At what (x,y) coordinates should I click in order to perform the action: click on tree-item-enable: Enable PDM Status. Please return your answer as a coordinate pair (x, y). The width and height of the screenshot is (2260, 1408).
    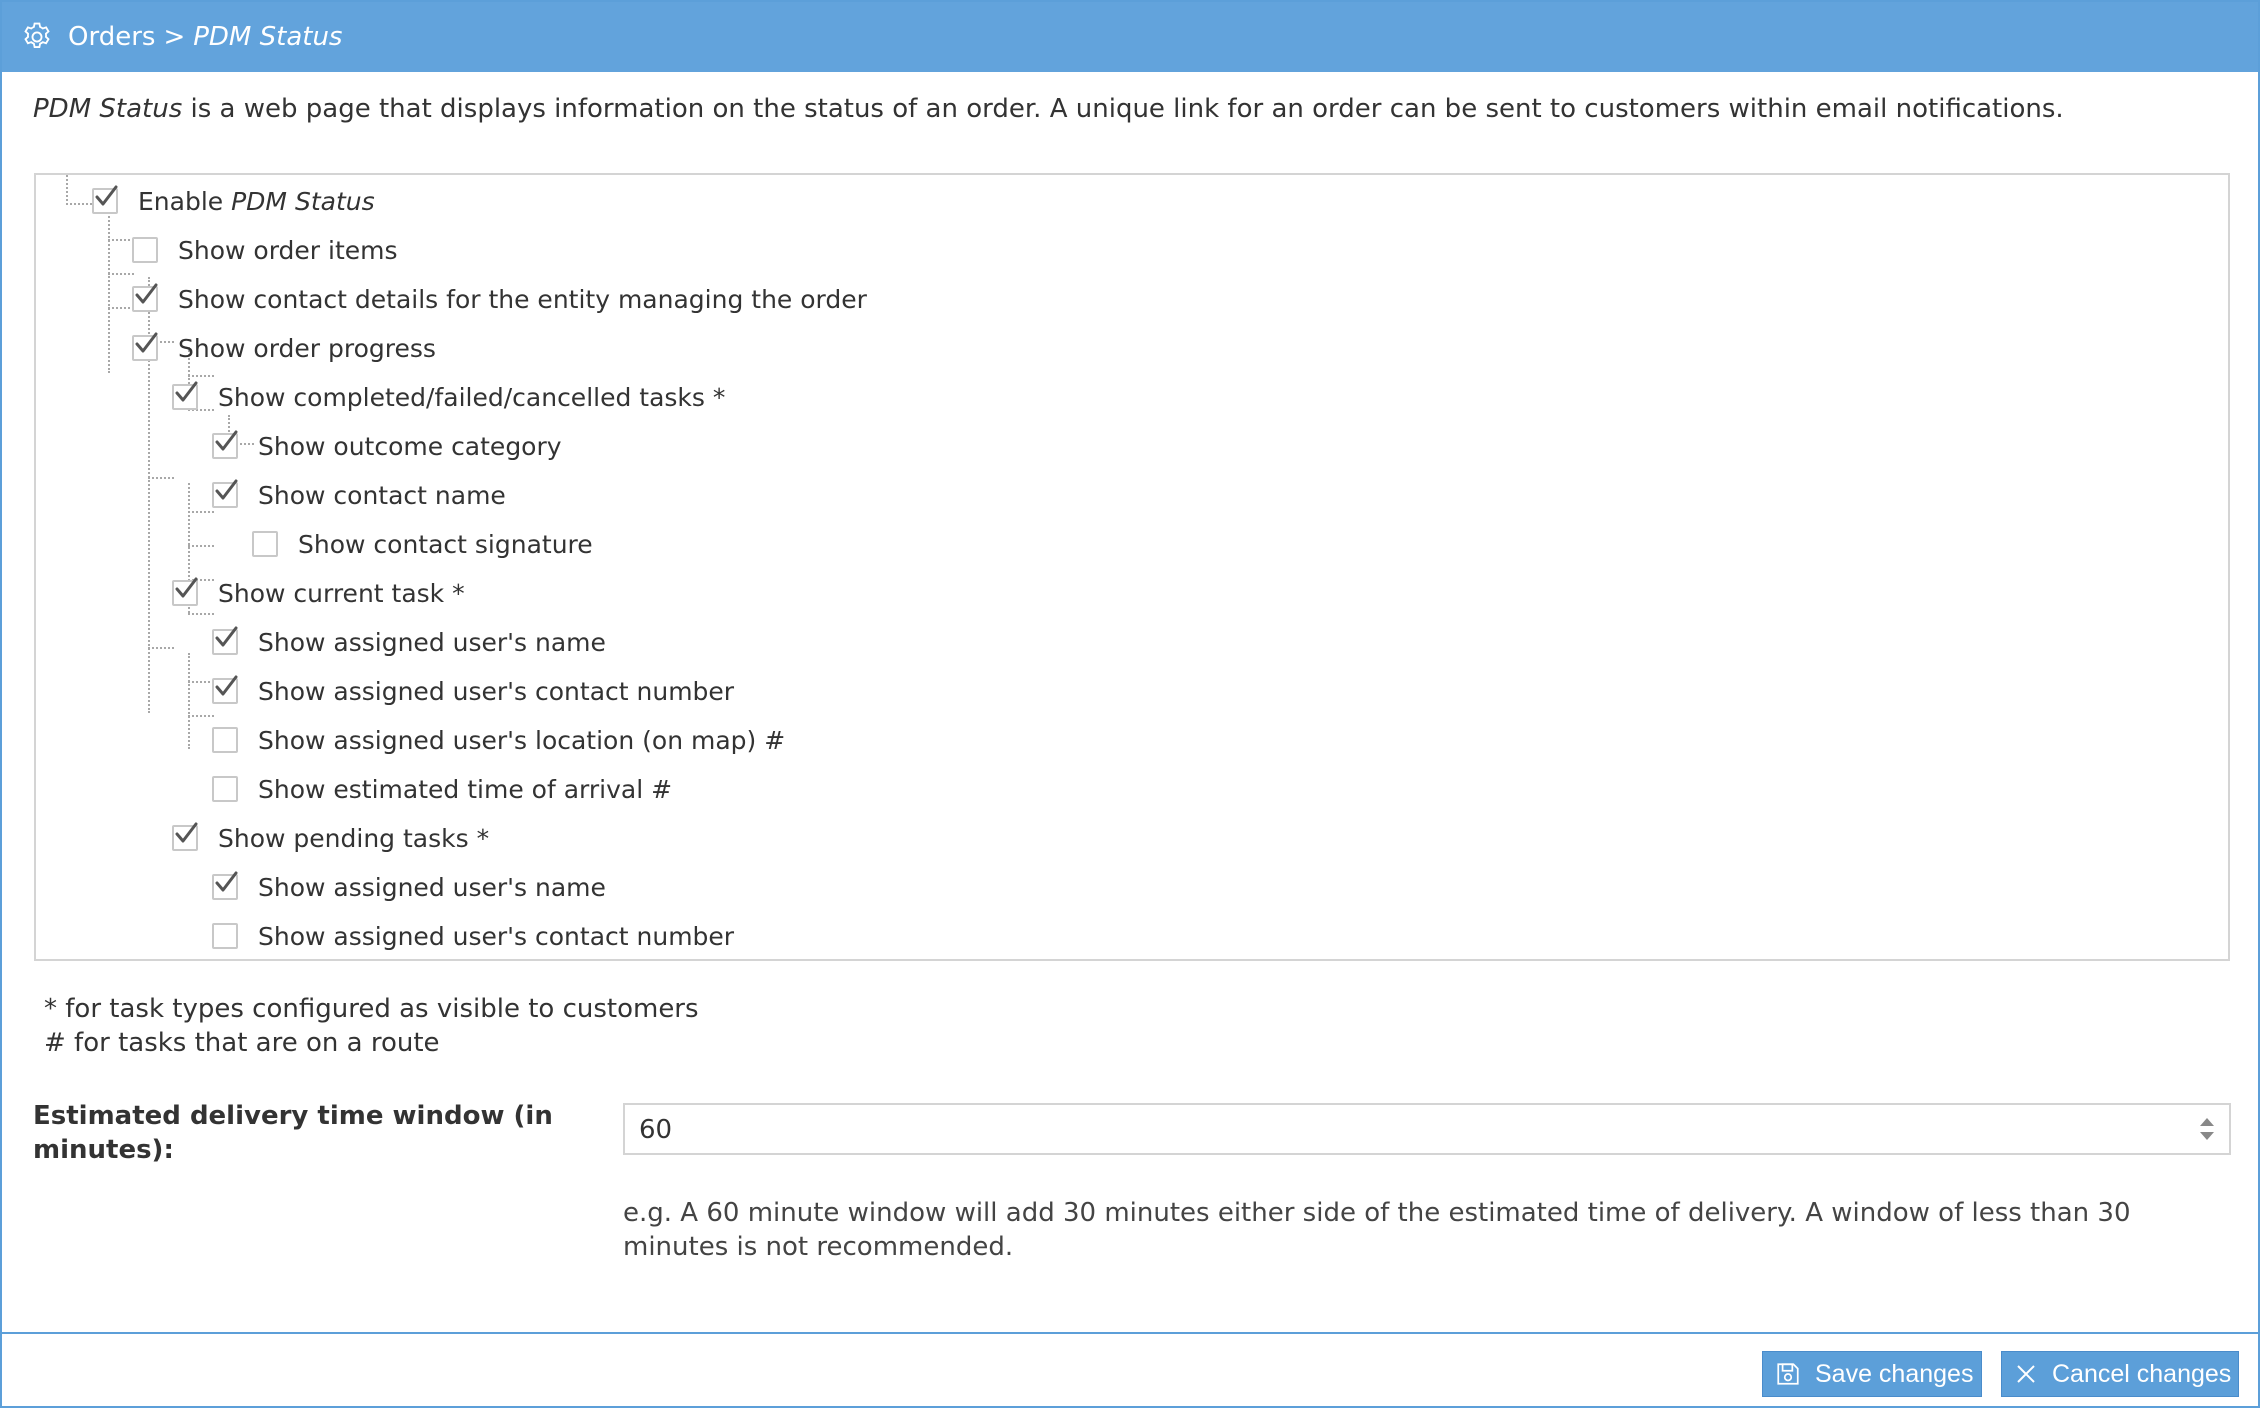
    Looking at the image, I should click on (233, 201).